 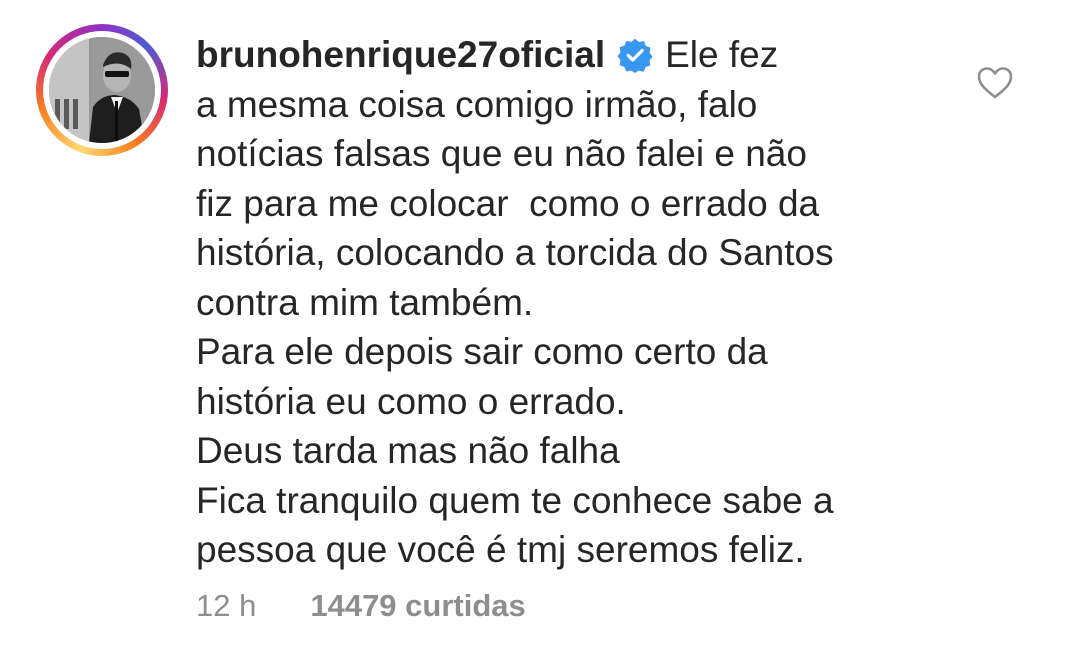 I want to click on avatar-photo, so click(x=102, y=90).